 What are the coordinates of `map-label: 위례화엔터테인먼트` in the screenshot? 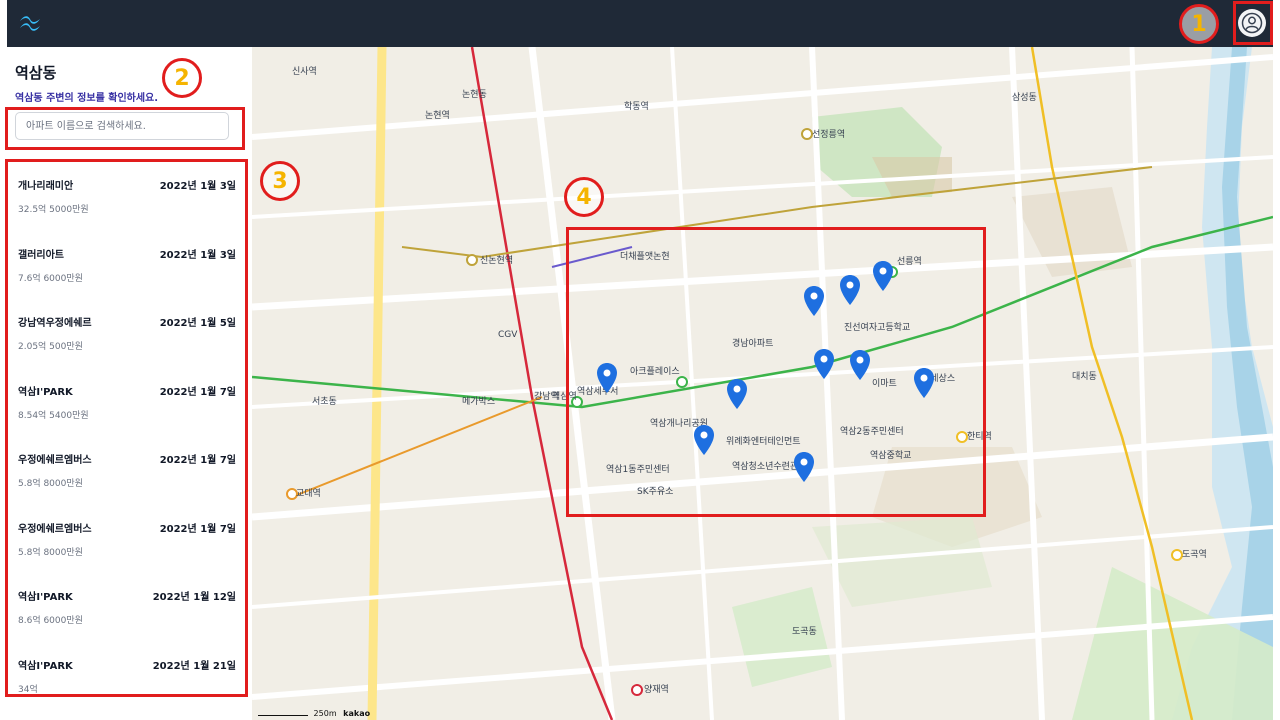 It's located at (763, 442).